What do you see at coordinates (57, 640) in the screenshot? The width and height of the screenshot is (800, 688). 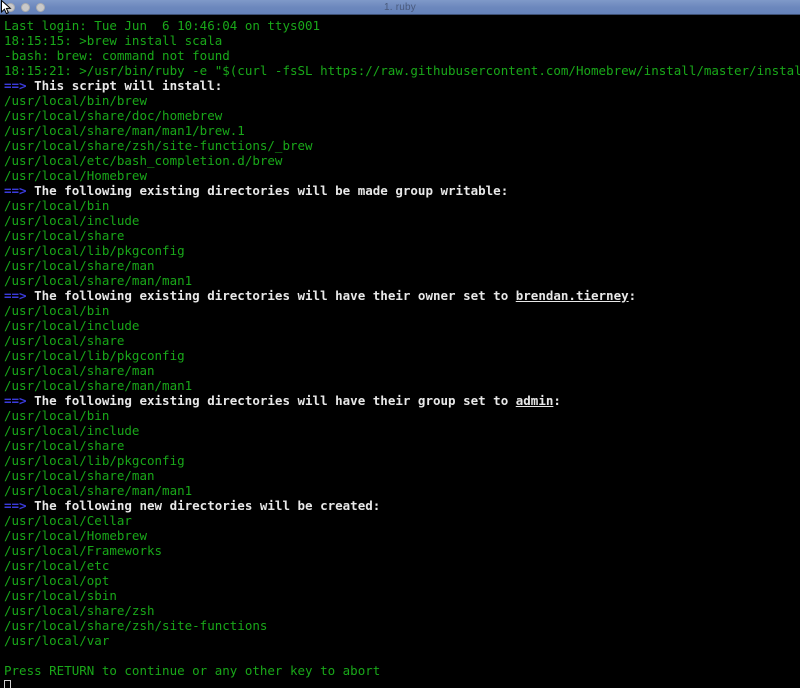 I see `terminal-line: /usr/local/var` at bounding box center [57, 640].